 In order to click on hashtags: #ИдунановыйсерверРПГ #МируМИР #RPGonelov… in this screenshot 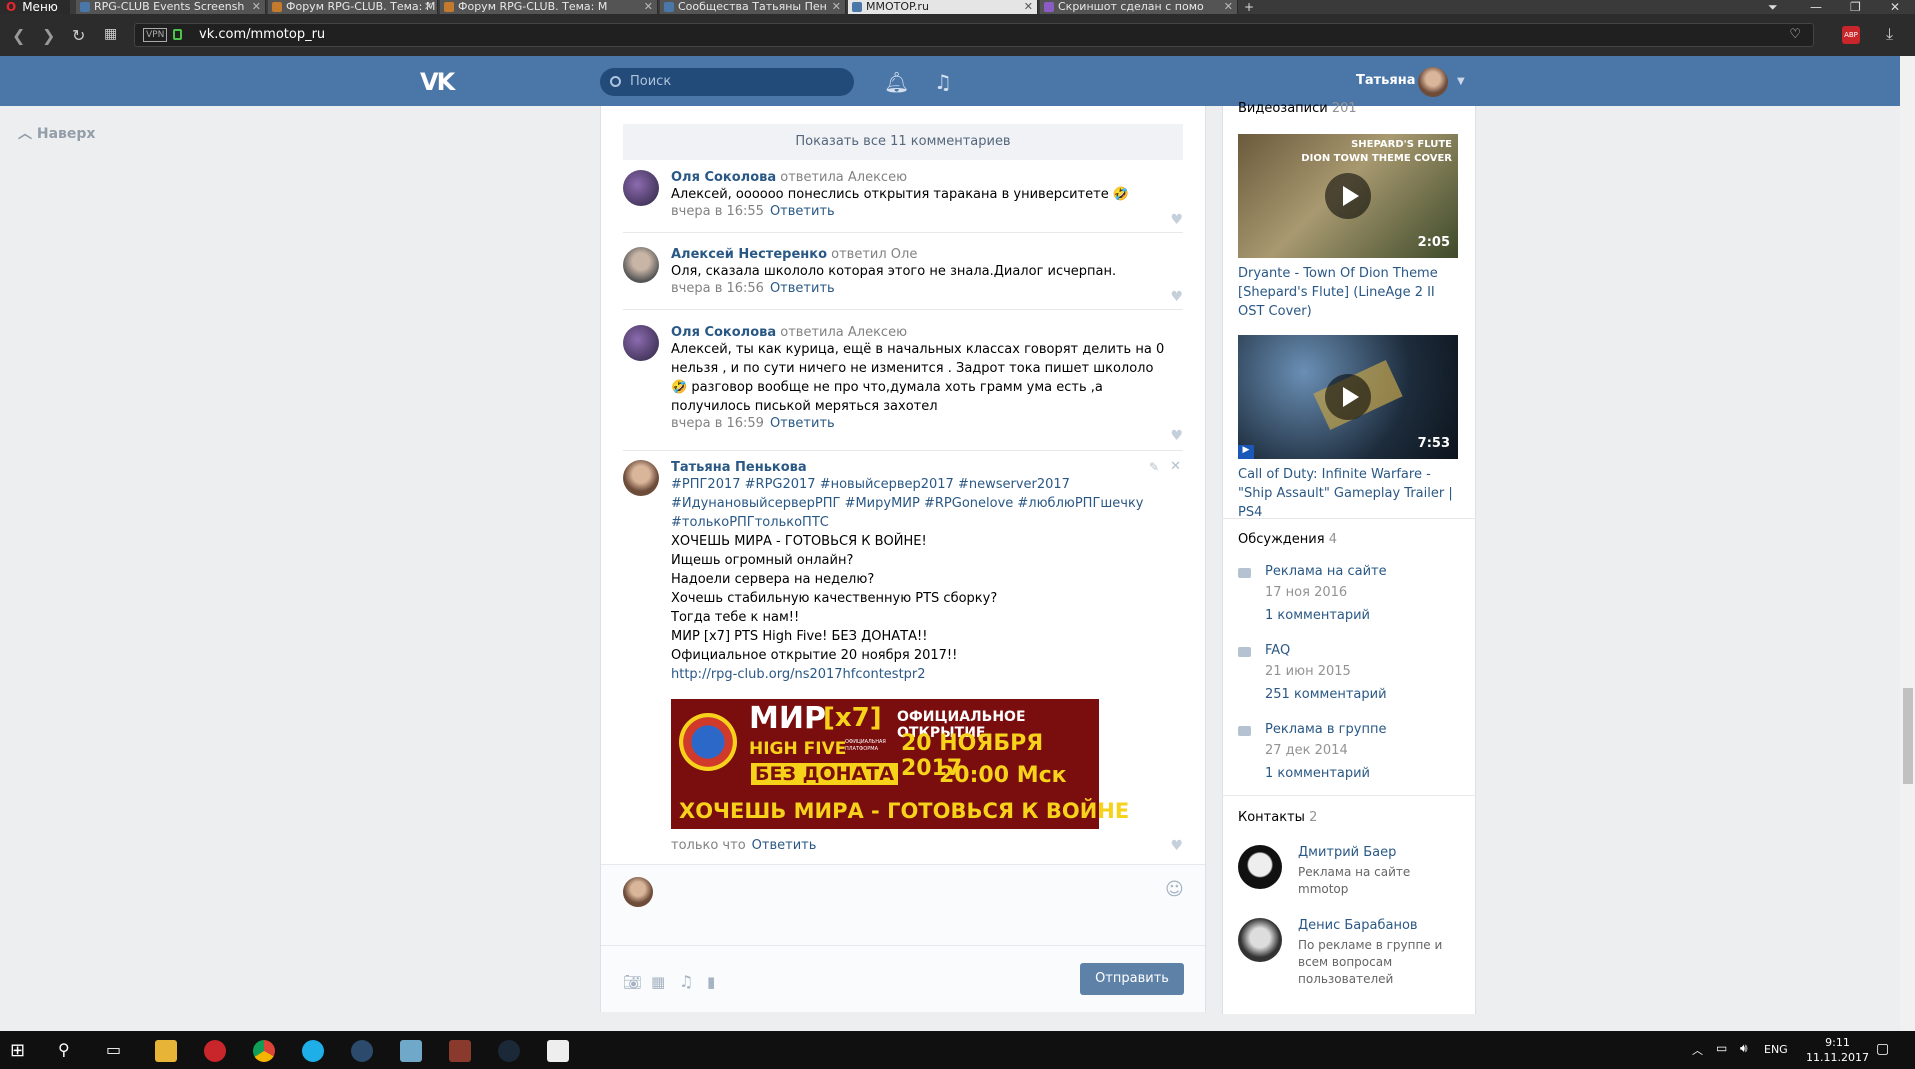, I will do `click(919, 503)`.